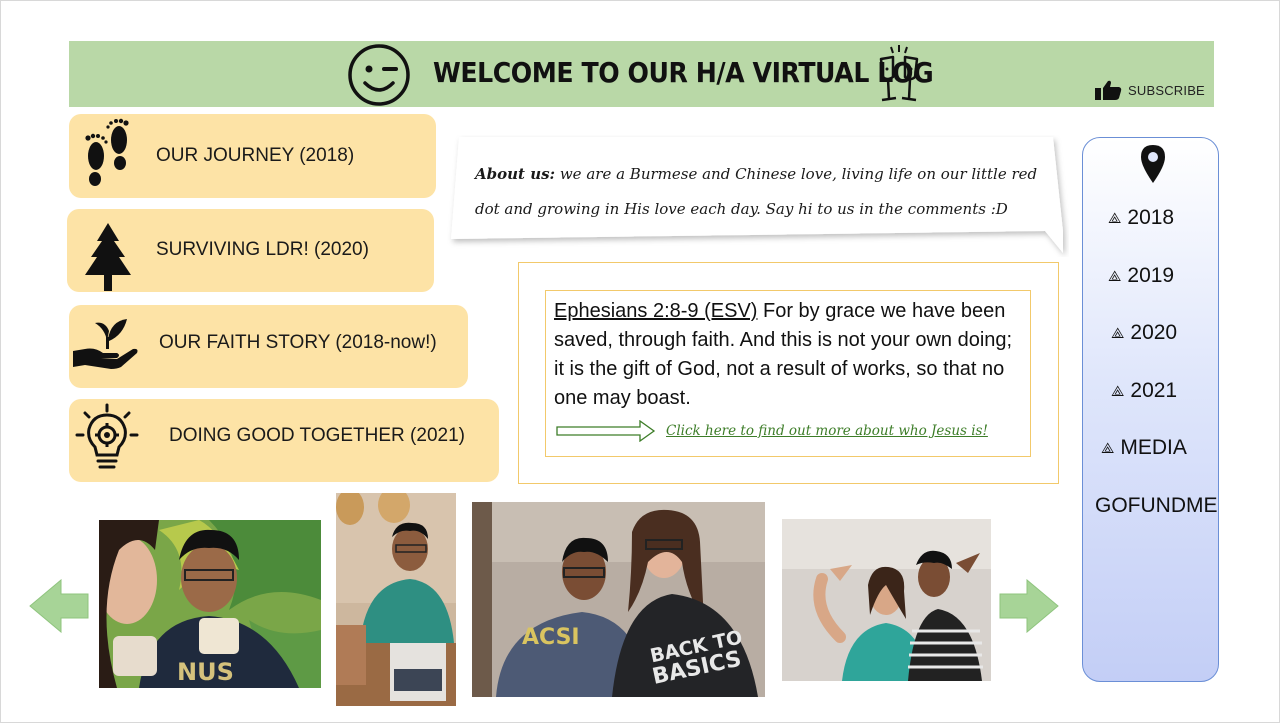  I want to click on header-banner: WELCOME TO OUR H/A VIRTUAL LOG SUBSCRIBE, so click(641, 74).